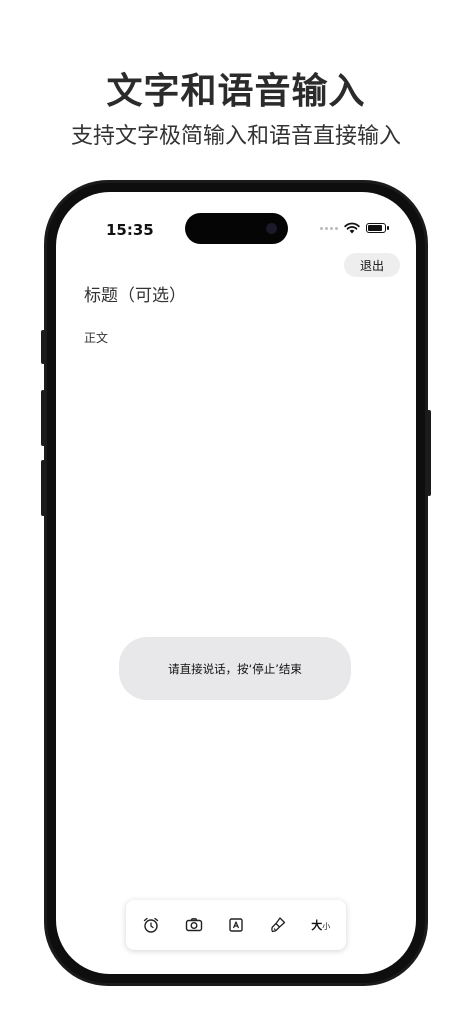 The width and height of the screenshot is (472, 1024). I want to click on status-time: 15:35, so click(130, 230).